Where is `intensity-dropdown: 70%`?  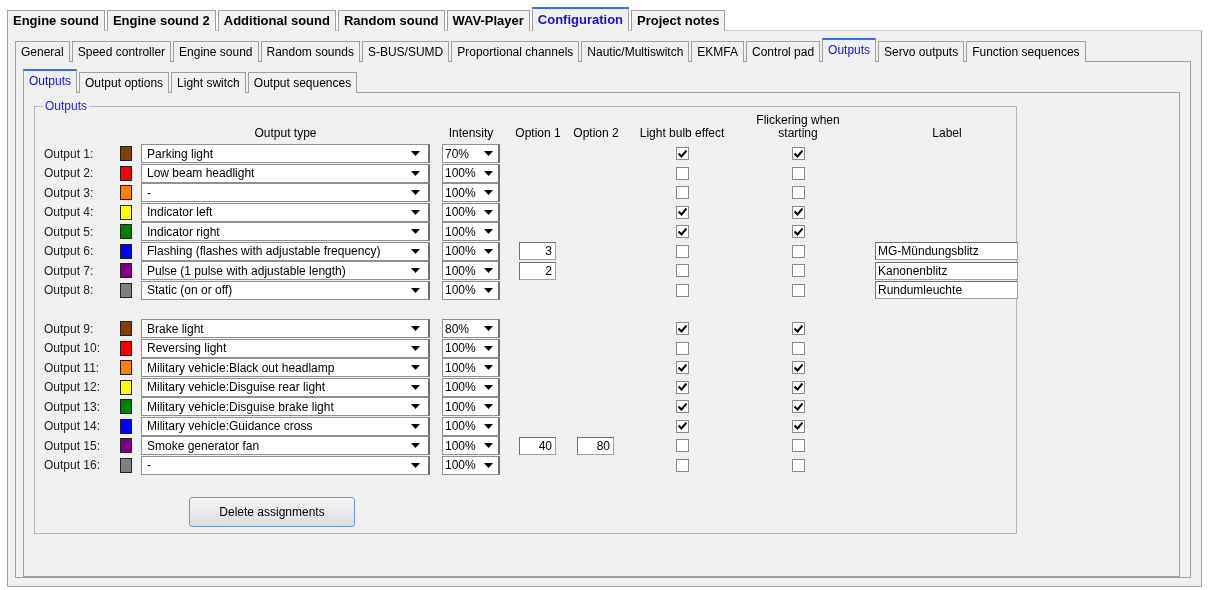
intensity-dropdown: 70% is located at coordinates (471, 154).